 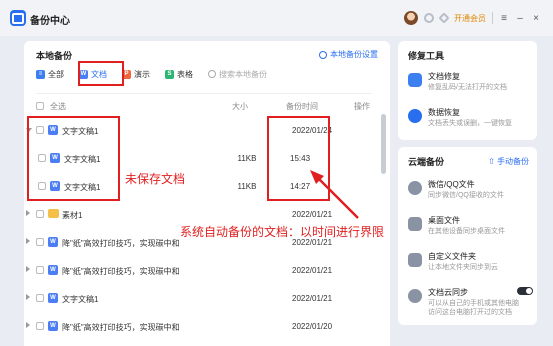 What do you see at coordinates (53, 213) in the screenshot?
I see `folder-icon` at bounding box center [53, 213].